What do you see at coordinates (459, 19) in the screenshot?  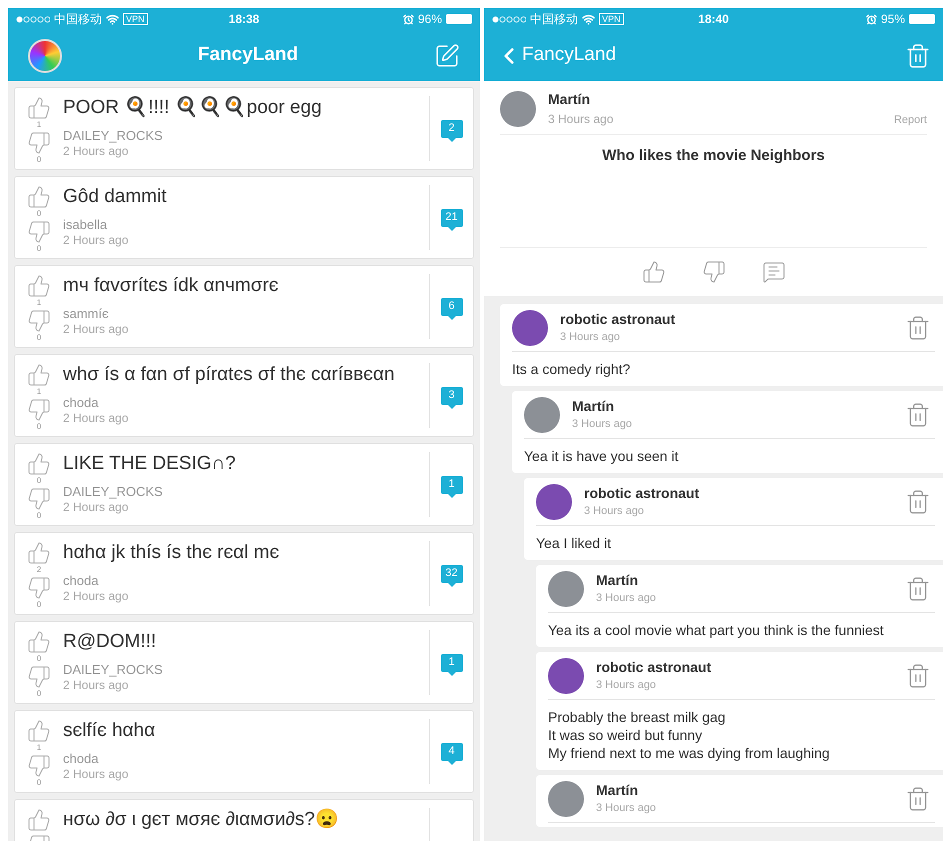 I see `battery-icon` at bounding box center [459, 19].